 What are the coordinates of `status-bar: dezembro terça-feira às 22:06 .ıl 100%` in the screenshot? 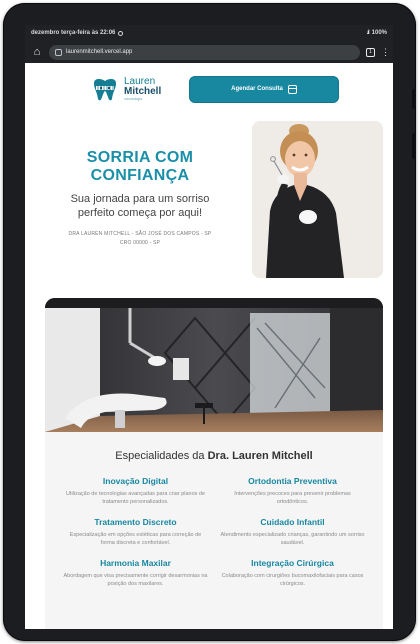 It's located at (209, 33).